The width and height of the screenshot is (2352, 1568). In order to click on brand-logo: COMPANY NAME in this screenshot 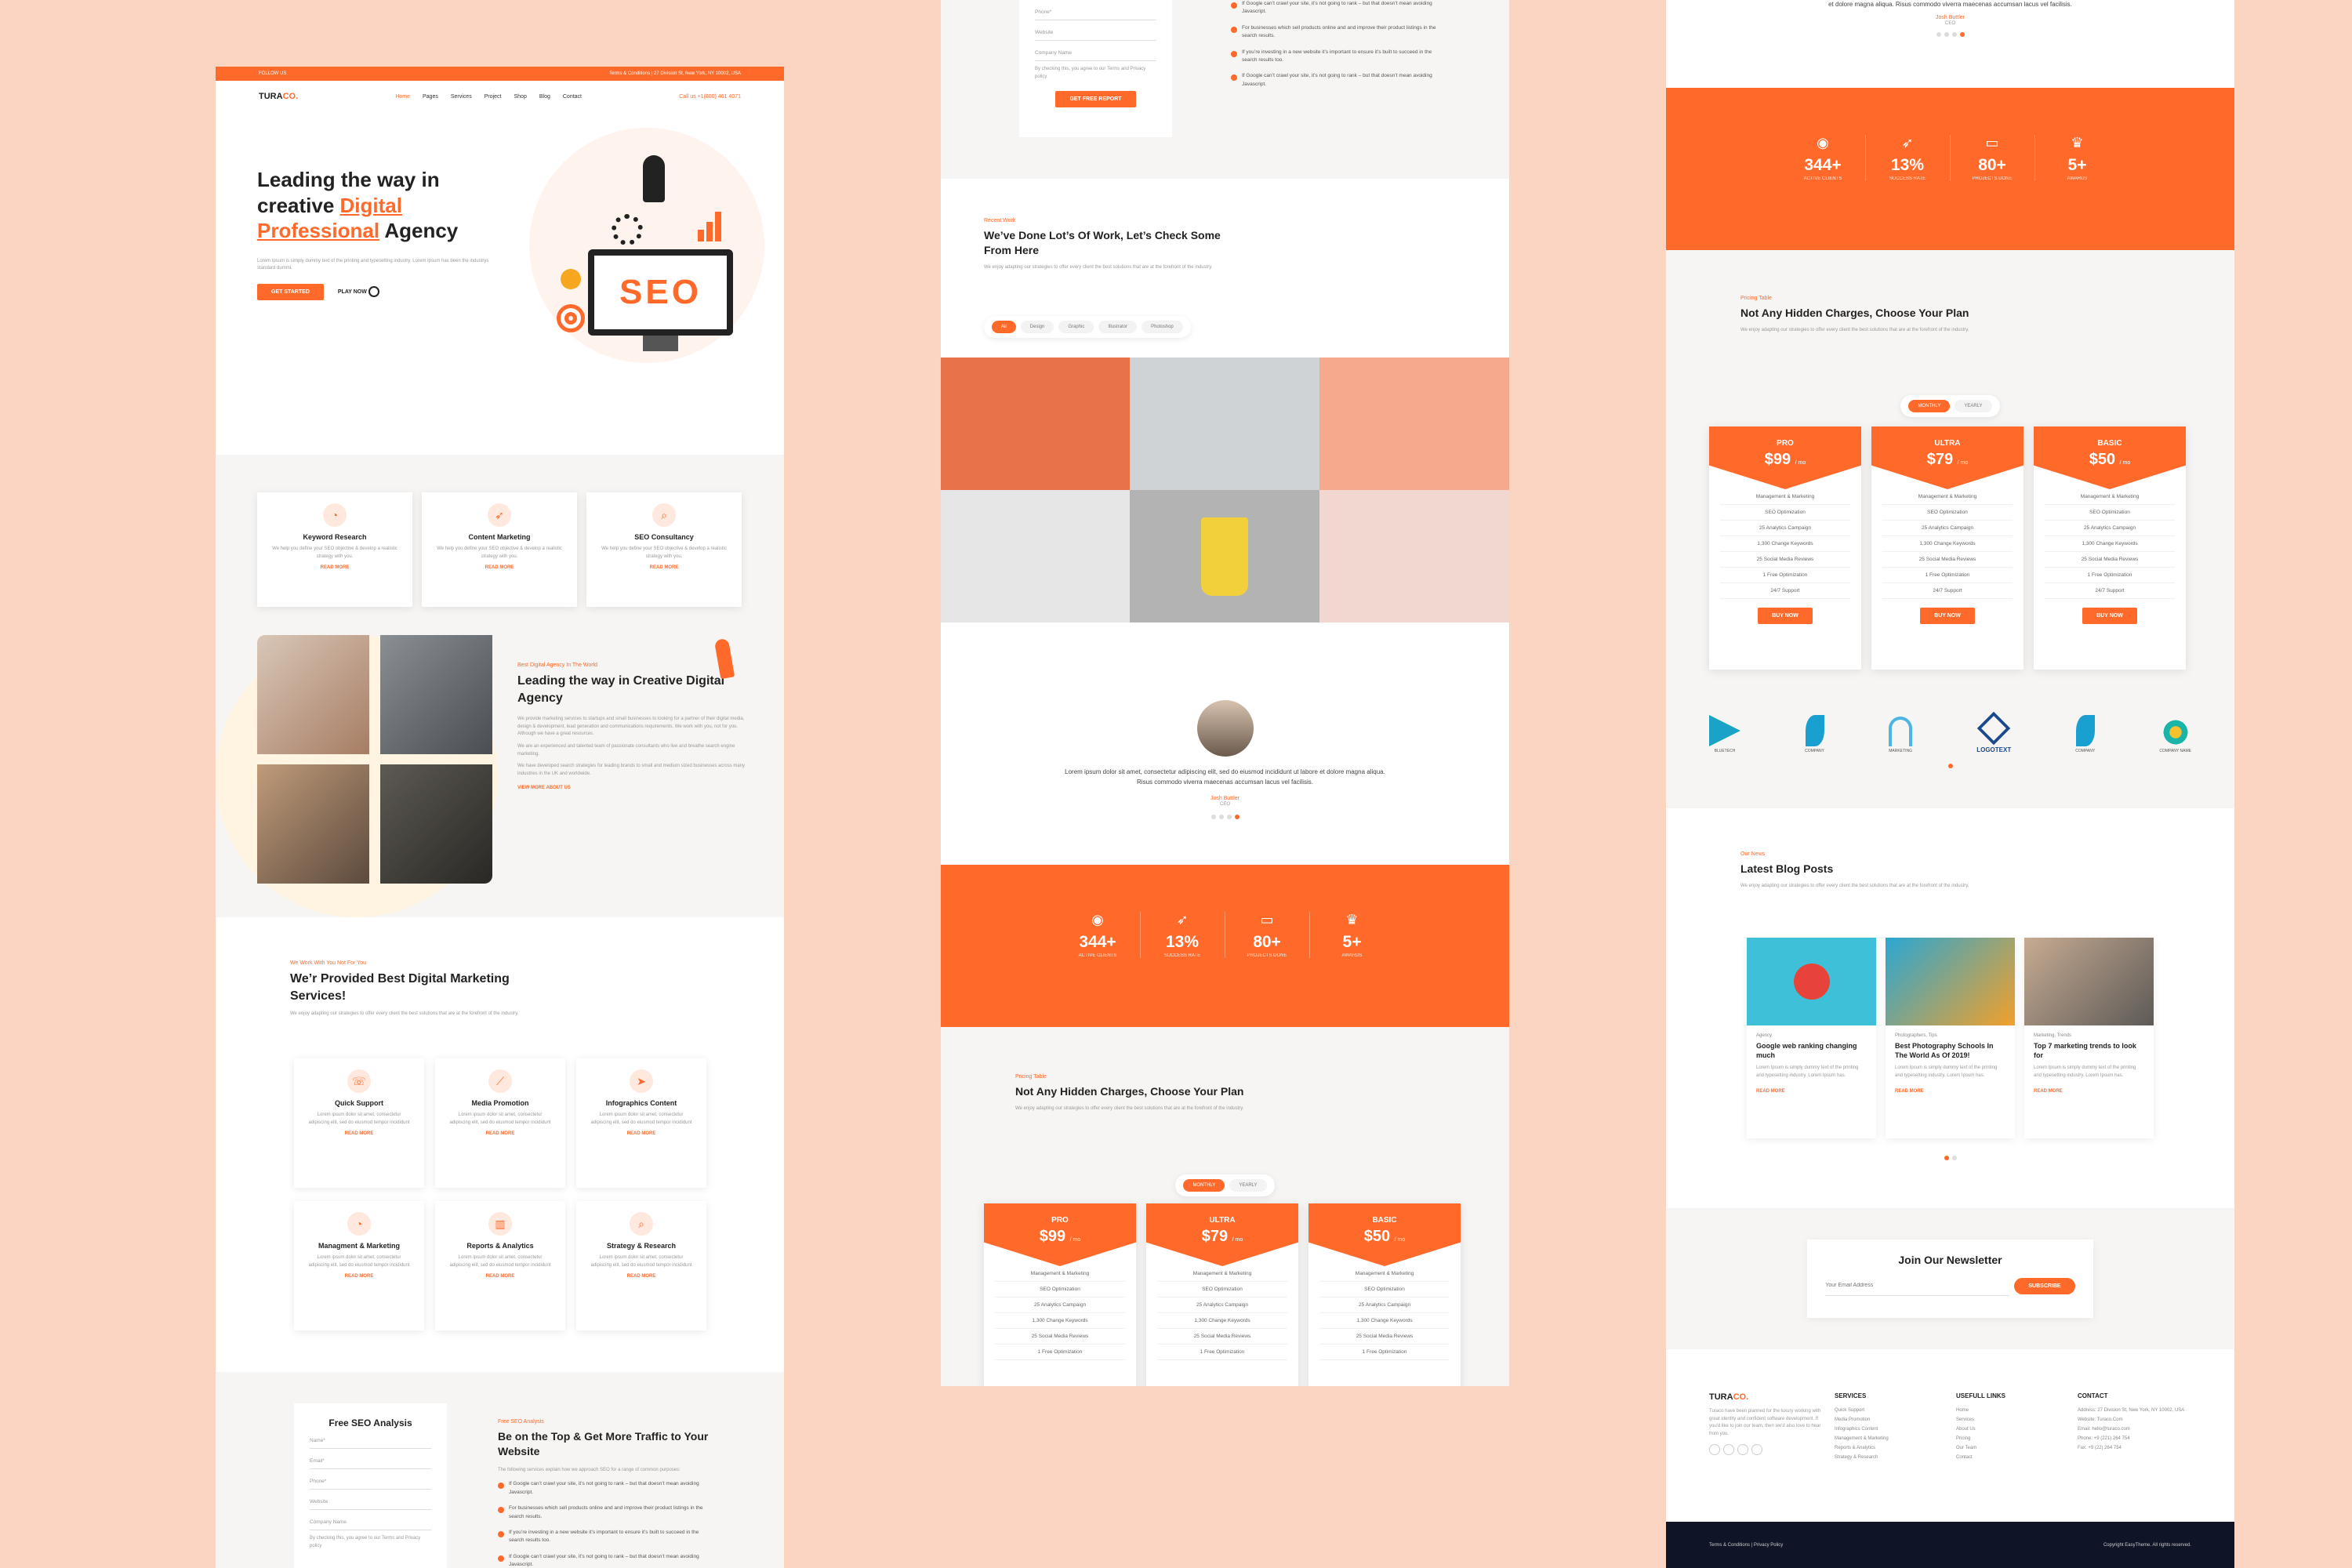, I will do `click(2175, 735)`.